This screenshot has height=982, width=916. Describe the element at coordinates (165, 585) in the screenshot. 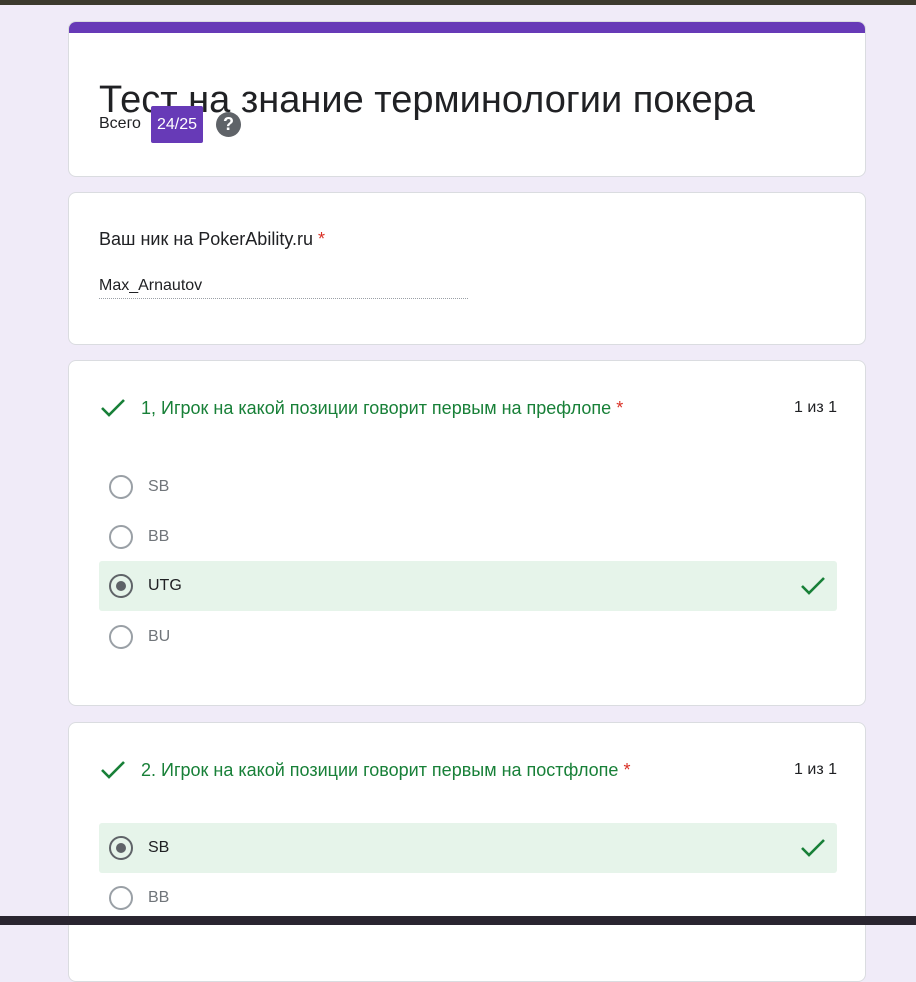

I see `option-label: UTG` at that location.